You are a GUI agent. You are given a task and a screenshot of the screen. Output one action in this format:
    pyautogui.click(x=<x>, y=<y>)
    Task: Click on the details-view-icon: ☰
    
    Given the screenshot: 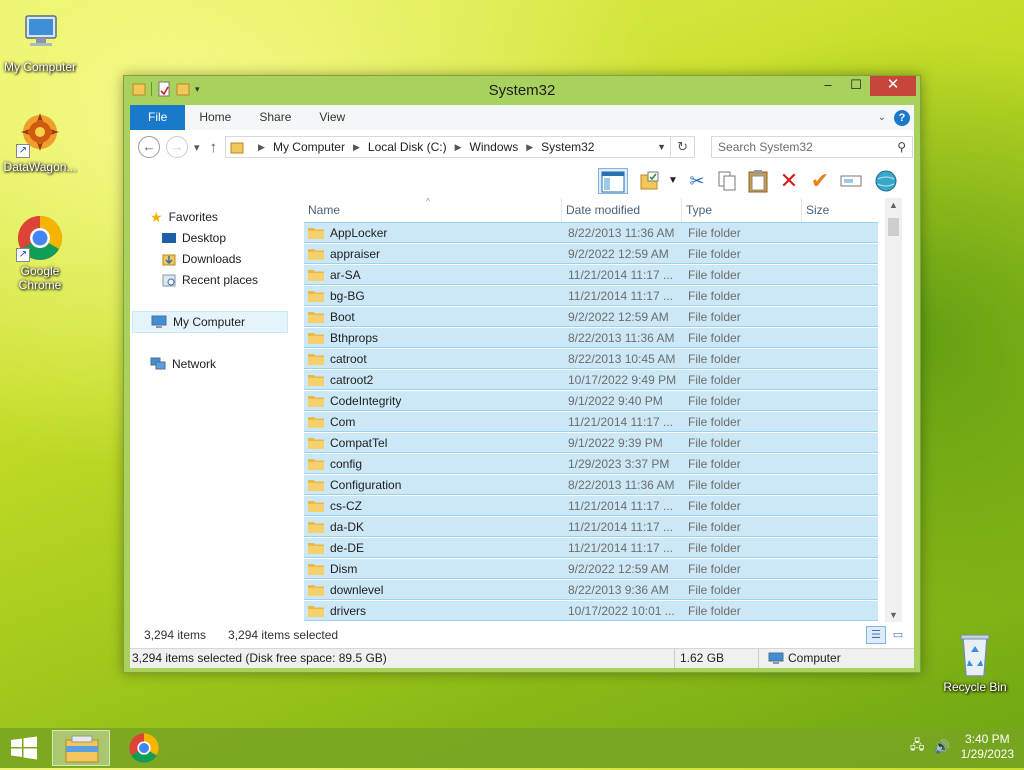 What is the action you would take?
    pyautogui.click(x=876, y=635)
    